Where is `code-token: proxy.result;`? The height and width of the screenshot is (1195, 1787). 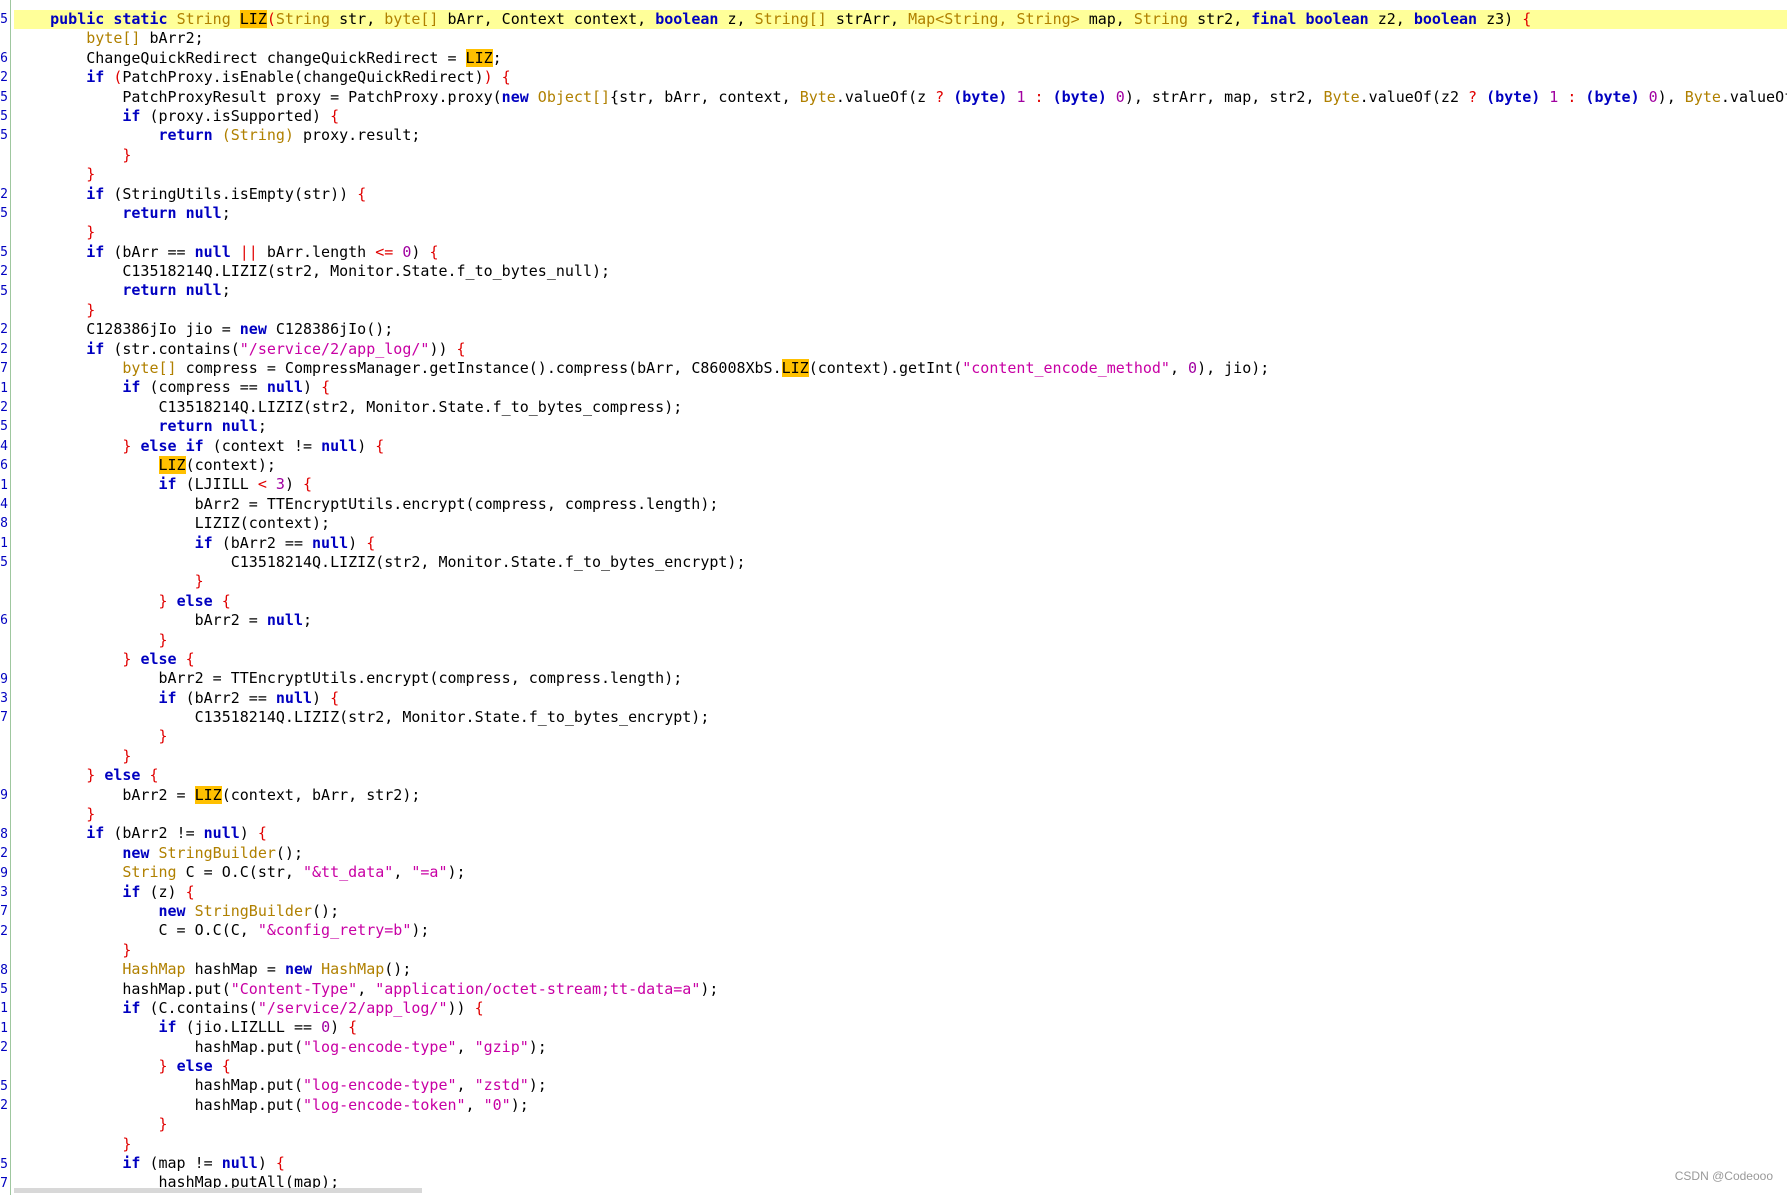
code-token: proxy.result; is located at coordinates (357, 135).